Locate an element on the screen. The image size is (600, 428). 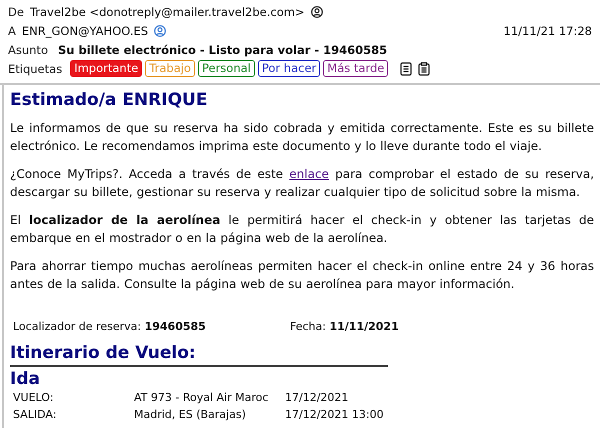
row-value: AT 973 - Royal Air Maroc is located at coordinates (202, 398).